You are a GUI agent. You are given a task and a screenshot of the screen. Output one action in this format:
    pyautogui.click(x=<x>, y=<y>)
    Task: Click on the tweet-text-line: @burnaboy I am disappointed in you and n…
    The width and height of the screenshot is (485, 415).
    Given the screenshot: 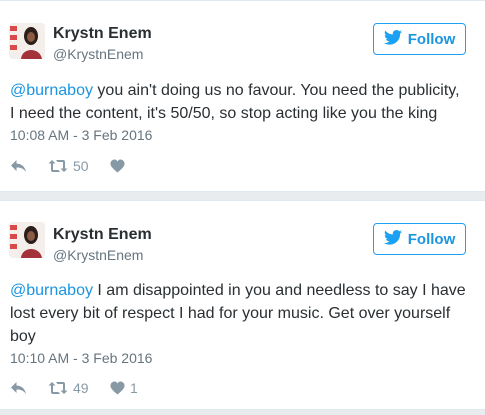 What is the action you would take?
    pyautogui.click(x=243, y=290)
    